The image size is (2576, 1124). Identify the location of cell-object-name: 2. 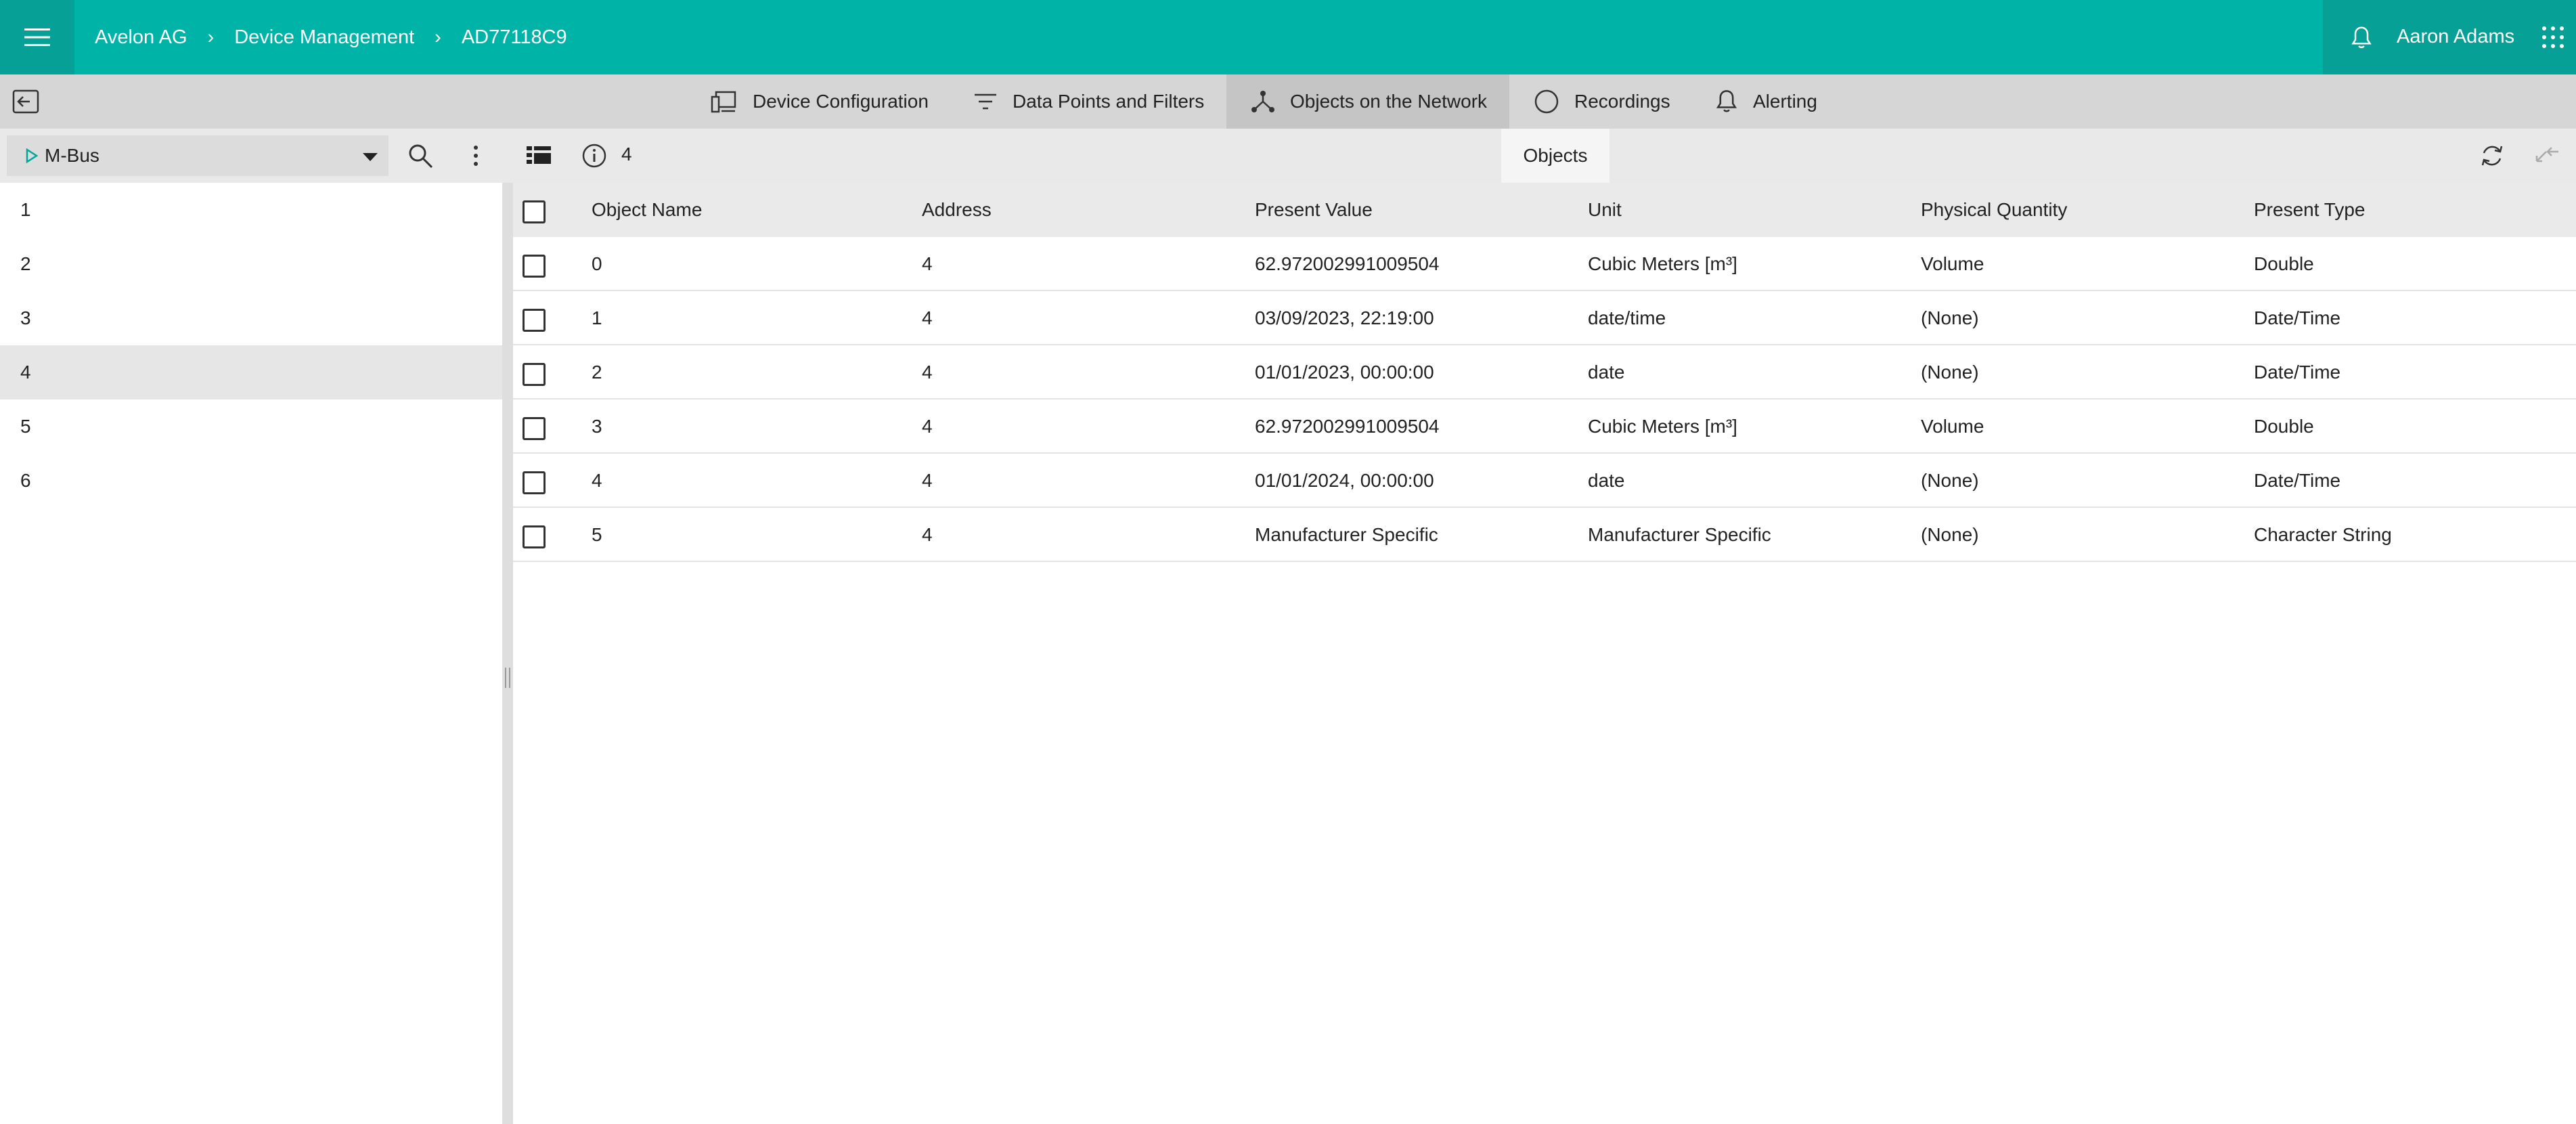
(597, 372).